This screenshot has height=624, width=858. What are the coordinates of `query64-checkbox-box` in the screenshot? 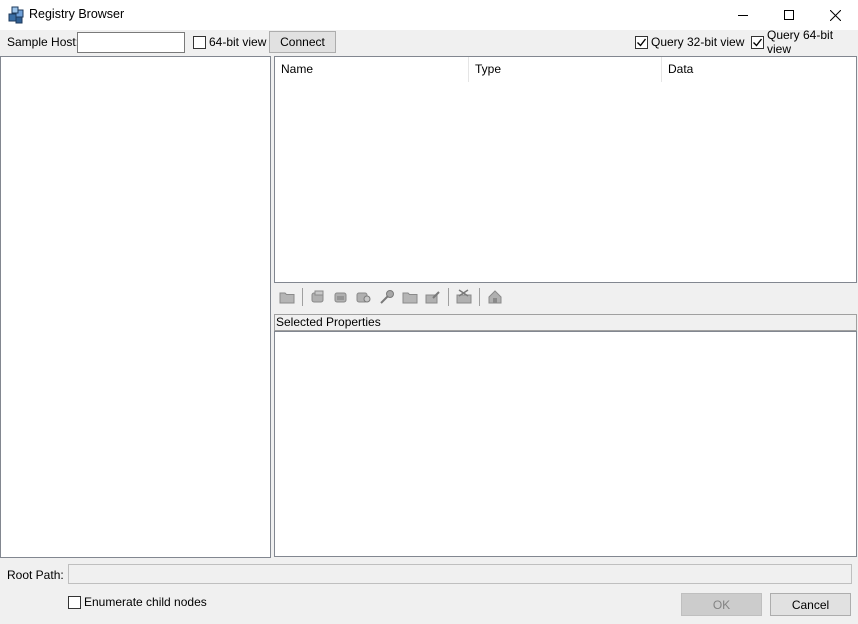 It's located at (757, 42).